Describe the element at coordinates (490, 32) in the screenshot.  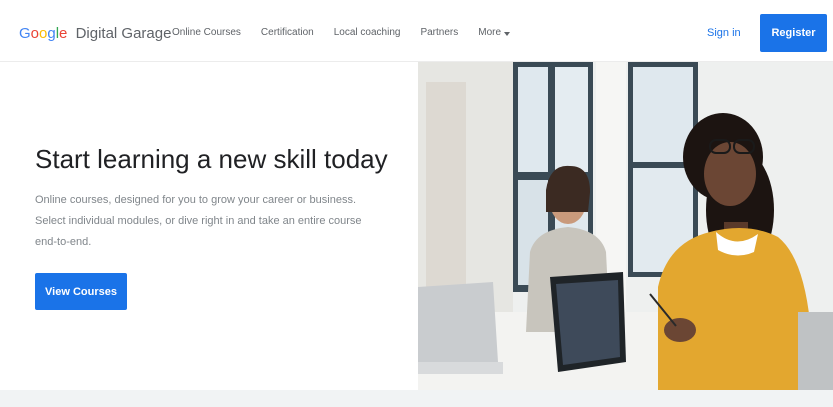
I see `nav-more-label: More` at that location.